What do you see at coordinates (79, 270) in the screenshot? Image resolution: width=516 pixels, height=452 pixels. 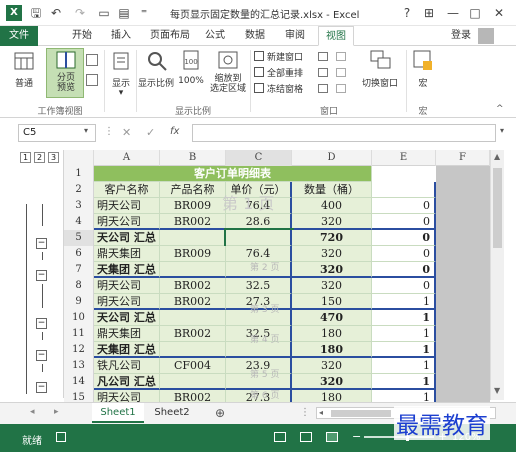 I see `row-header: 7` at bounding box center [79, 270].